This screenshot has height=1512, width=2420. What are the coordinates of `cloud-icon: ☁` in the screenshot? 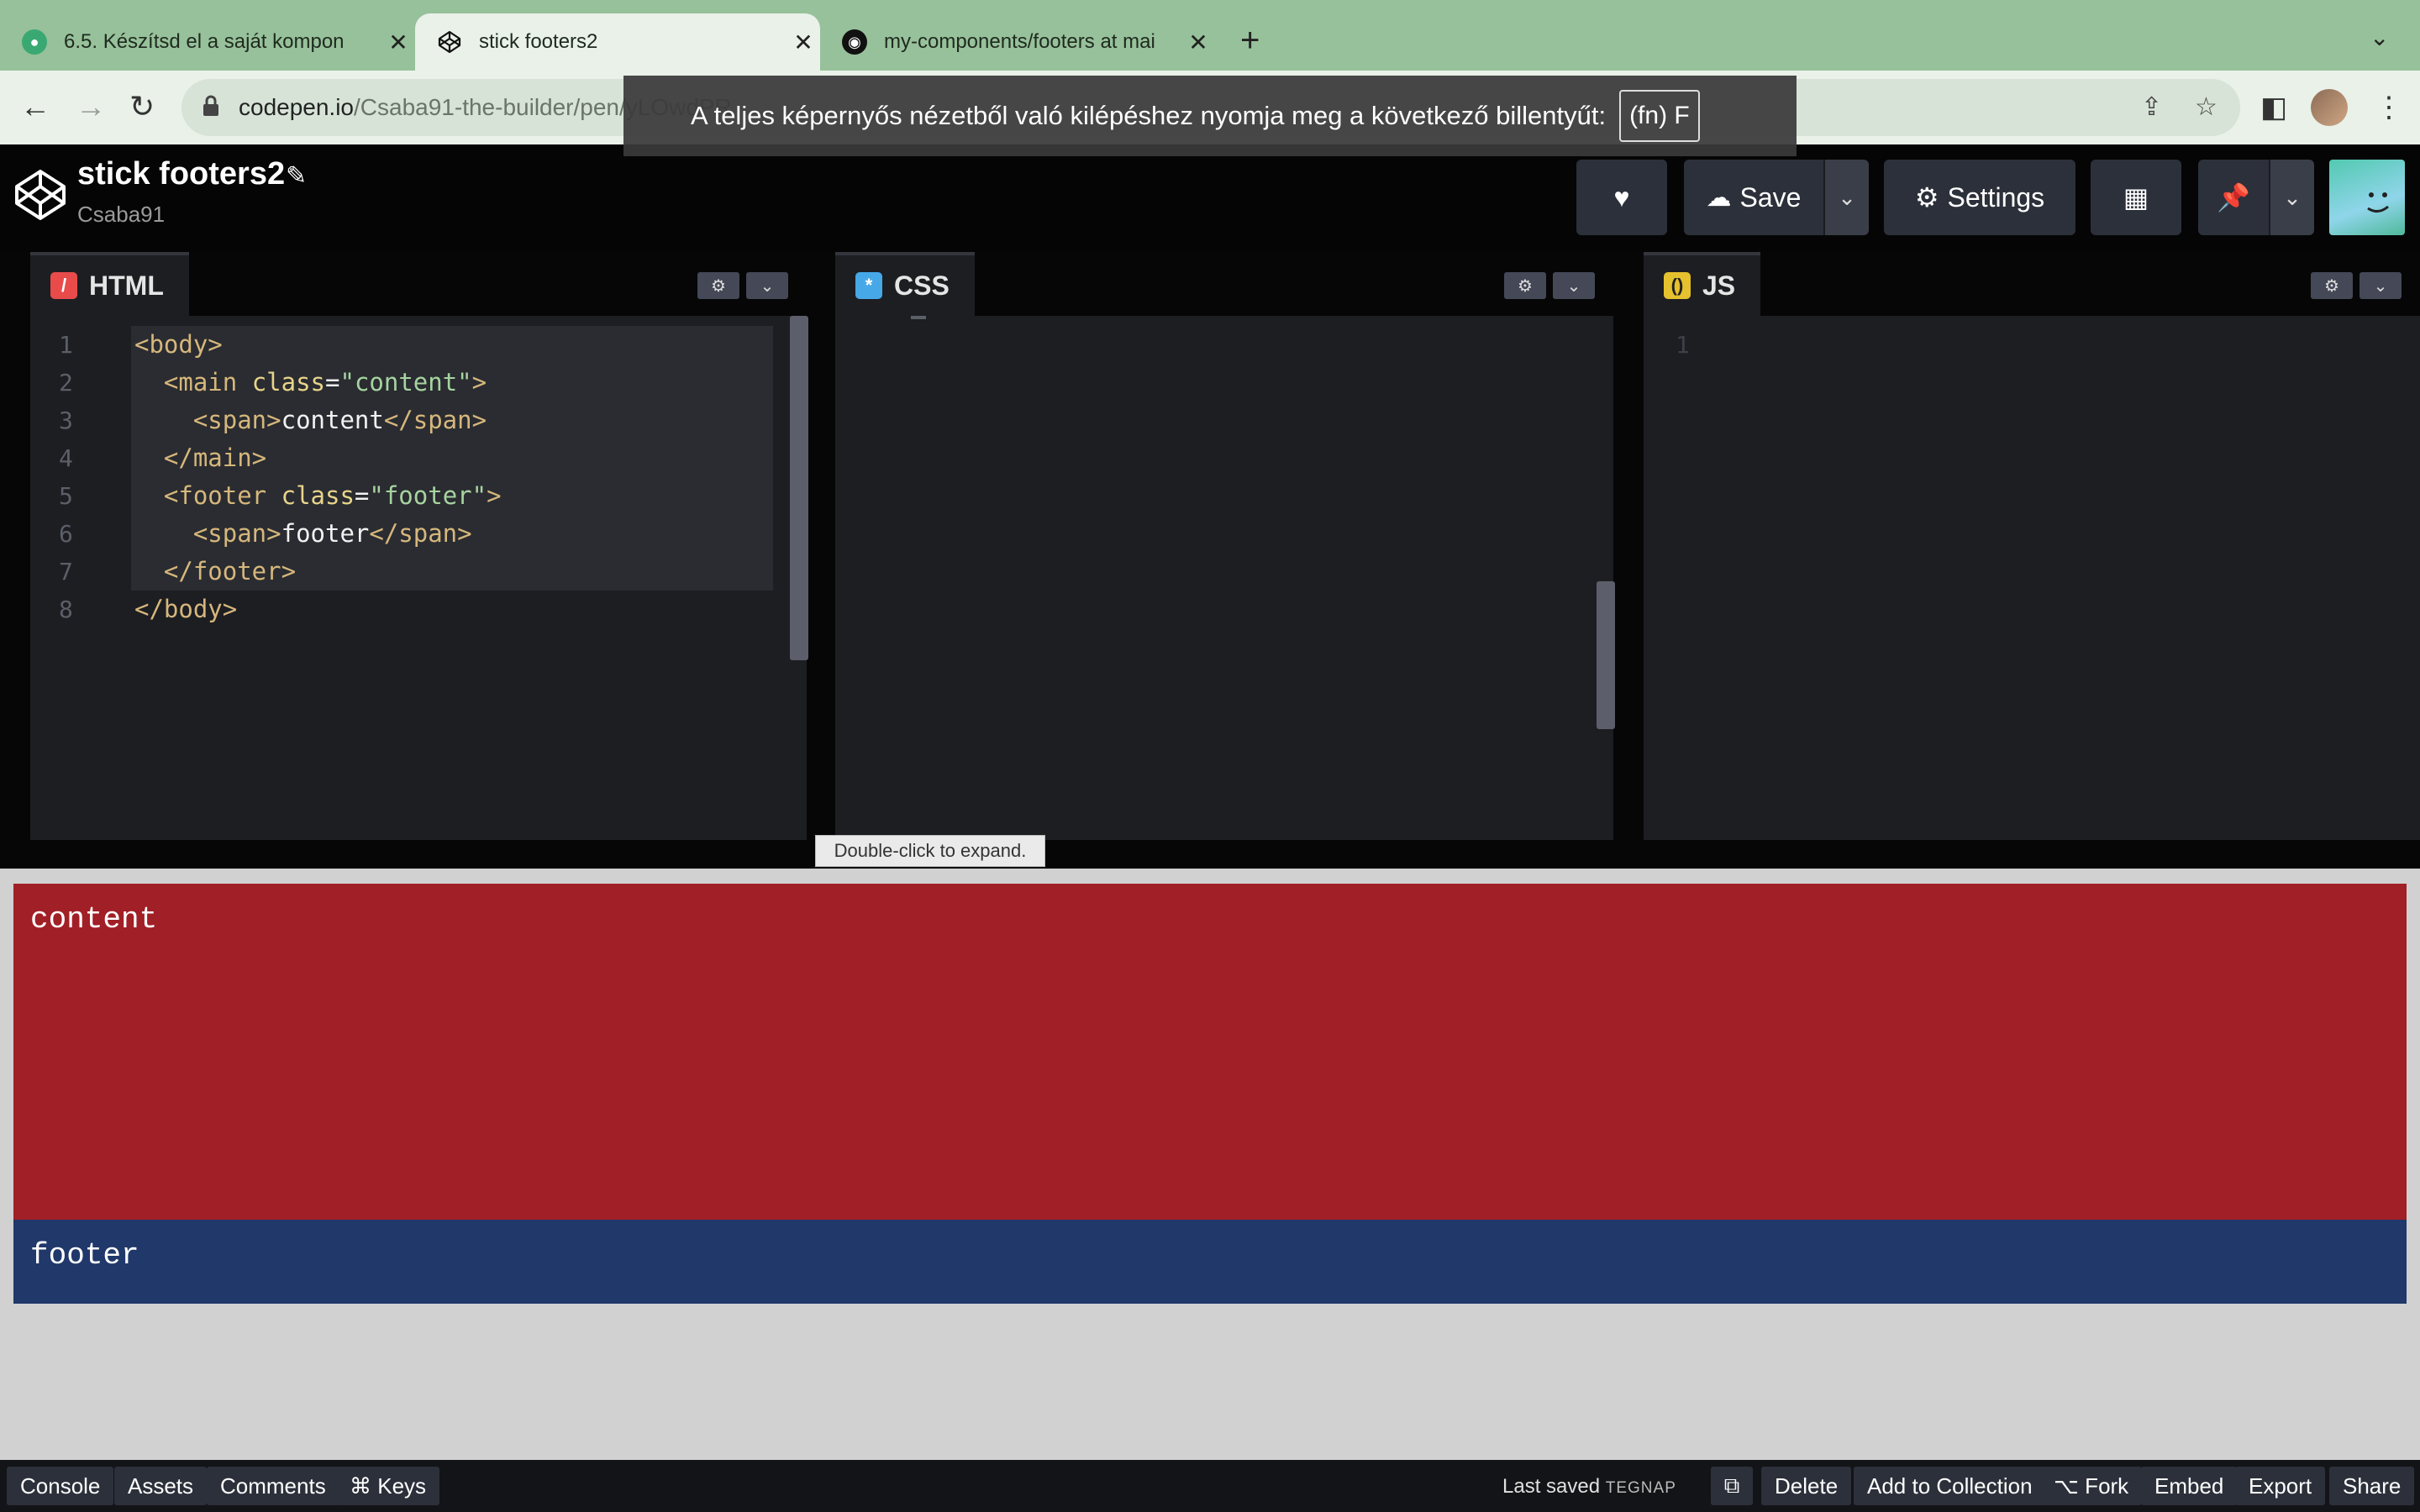 It's located at (1719, 197).